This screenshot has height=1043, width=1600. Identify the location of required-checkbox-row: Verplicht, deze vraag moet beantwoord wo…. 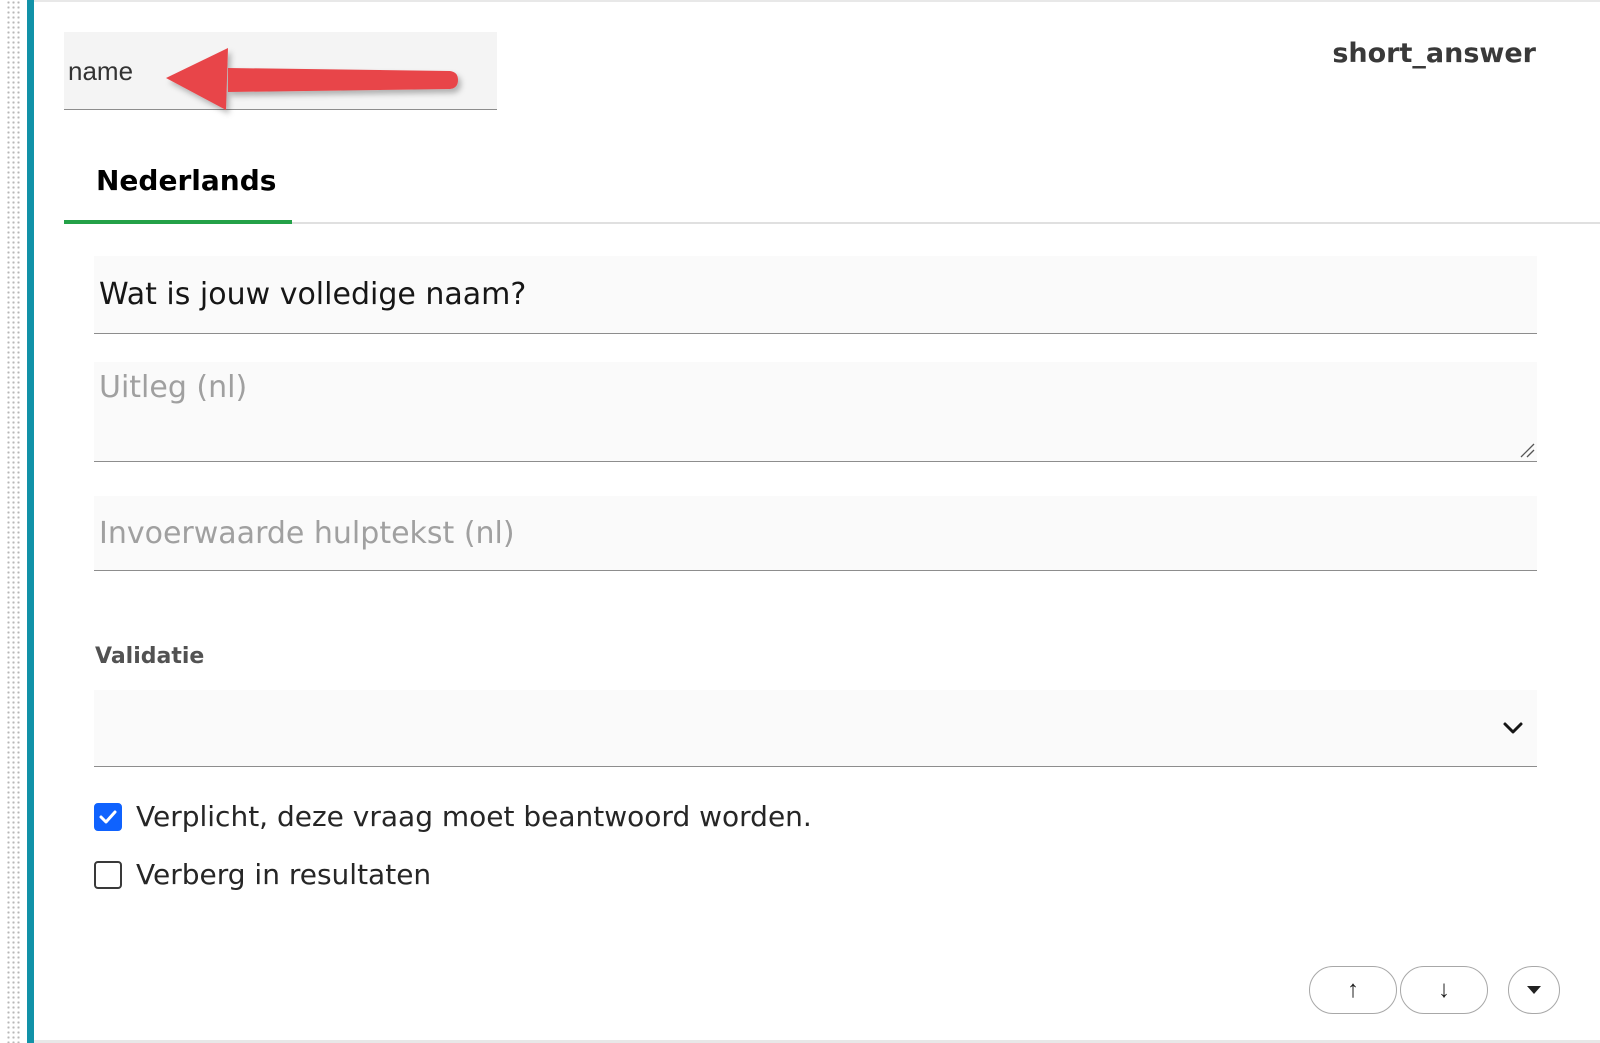
(453, 816).